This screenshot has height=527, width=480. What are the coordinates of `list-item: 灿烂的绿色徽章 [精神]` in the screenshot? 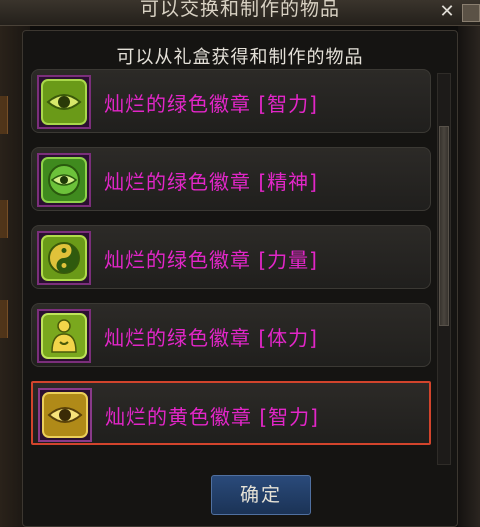 It's located at (231, 179).